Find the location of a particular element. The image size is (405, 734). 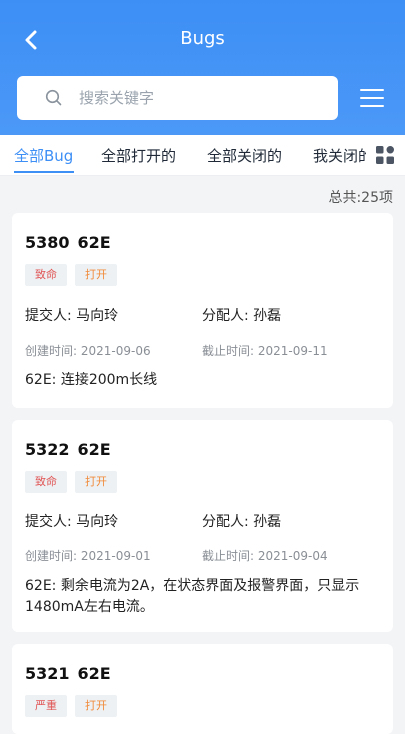

search-icon is located at coordinates (53, 97).